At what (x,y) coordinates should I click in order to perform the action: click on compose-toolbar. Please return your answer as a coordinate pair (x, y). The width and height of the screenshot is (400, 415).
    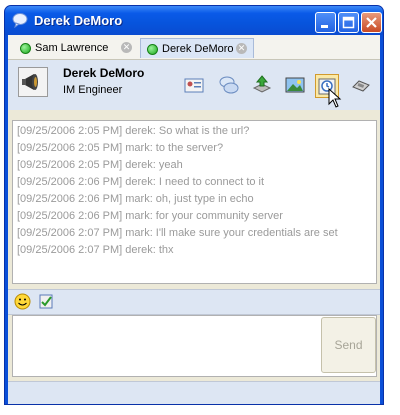
    Looking at the image, I should click on (194, 302).